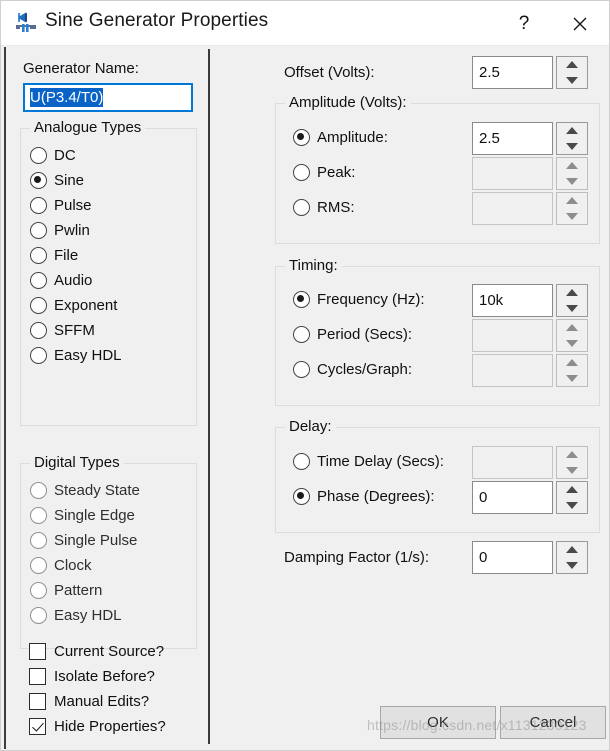  I want to click on radio-frequency: Frequency (Hz):, so click(359, 299).